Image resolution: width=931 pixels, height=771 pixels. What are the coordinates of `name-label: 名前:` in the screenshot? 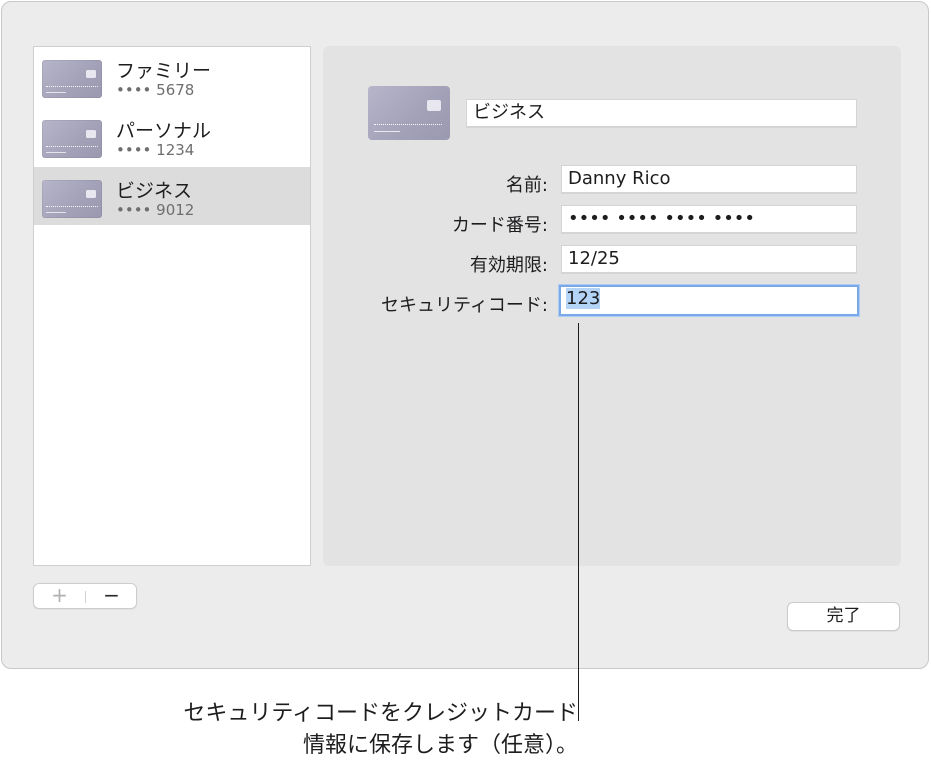 It's located at (526, 185).